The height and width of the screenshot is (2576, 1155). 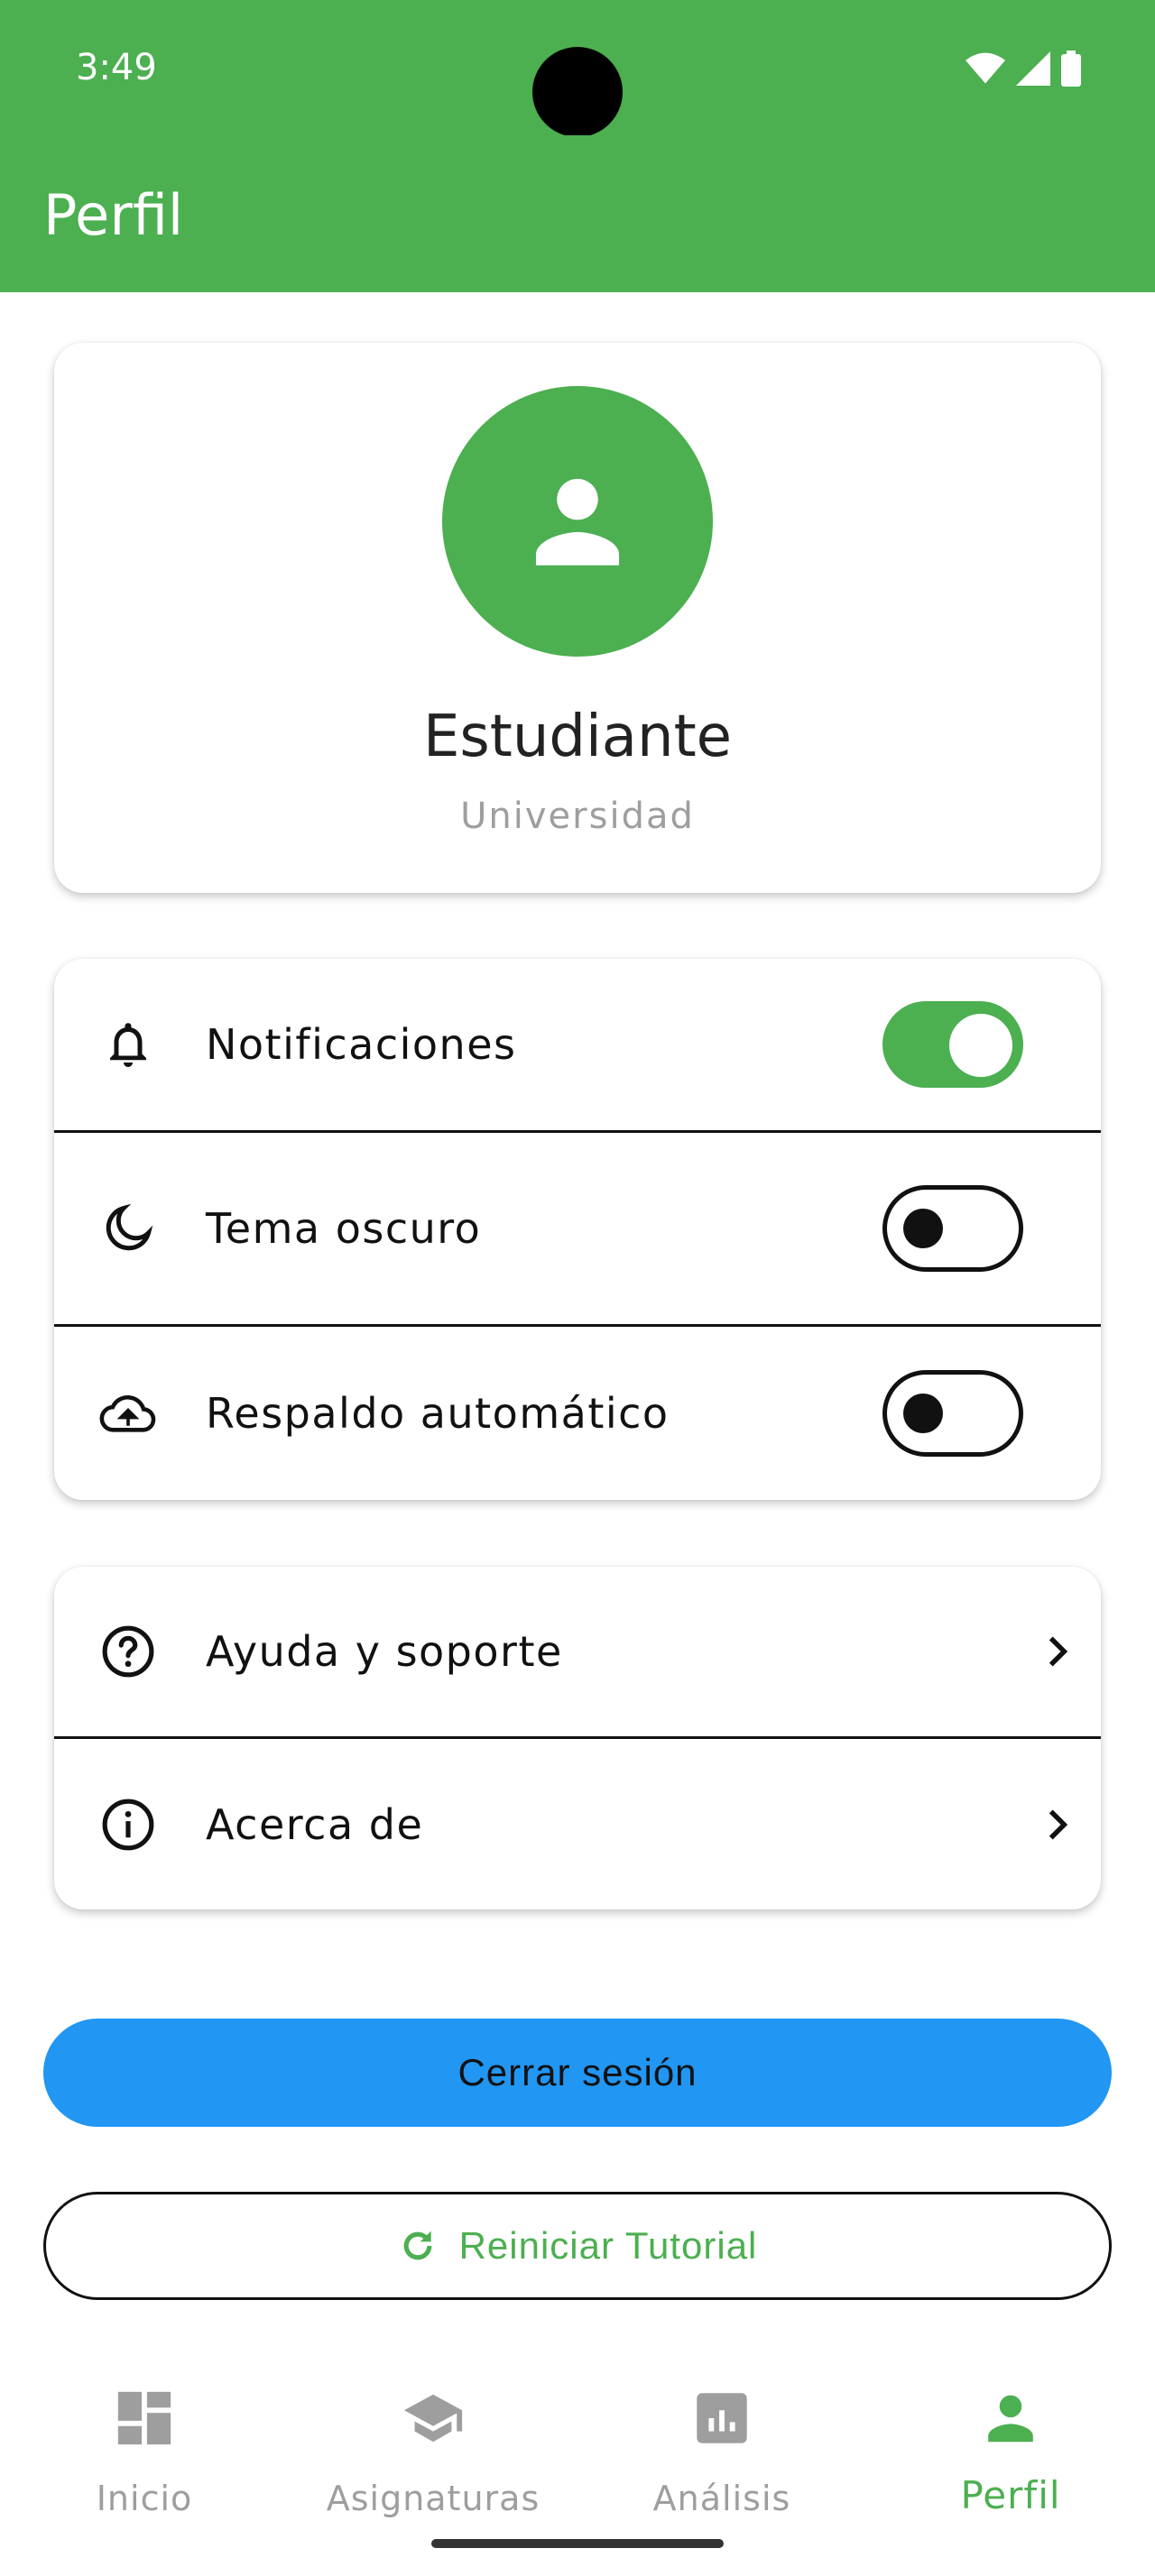 What do you see at coordinates (577, 1652) in the screenshot?
I see `help-support-item: Ayuda y soporte` at bounding box center [577, 1652].